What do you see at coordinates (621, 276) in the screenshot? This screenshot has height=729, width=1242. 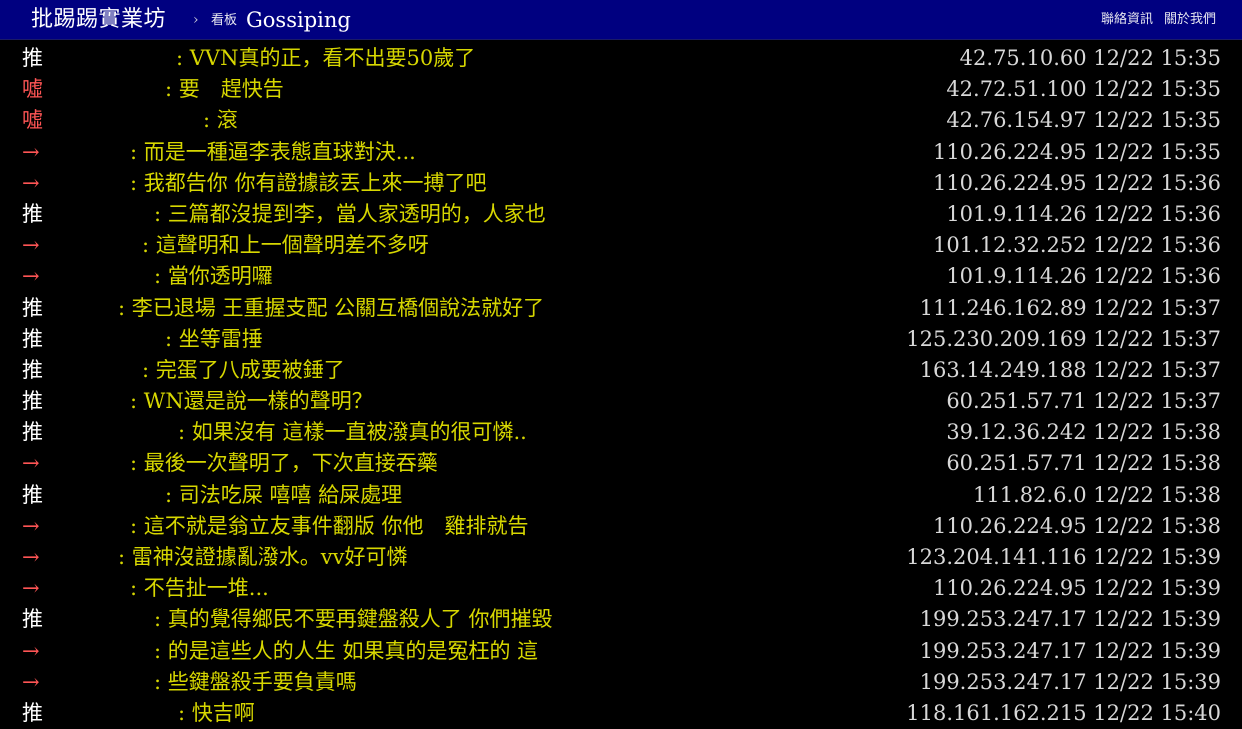 I see `push-row: → : 當你透明囉 101.9.114.26 12/22 15:36` at bounding box center [621, 276].